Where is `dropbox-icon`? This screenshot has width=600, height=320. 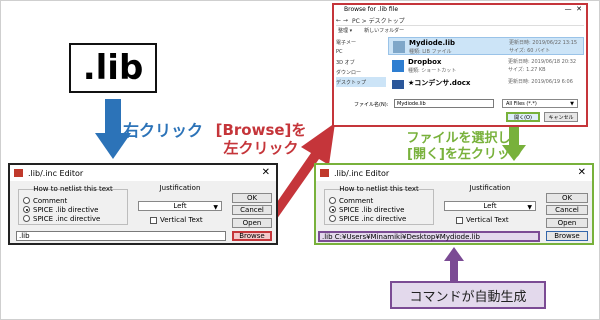 dropbox-icon is located at coordinates (398, 66).